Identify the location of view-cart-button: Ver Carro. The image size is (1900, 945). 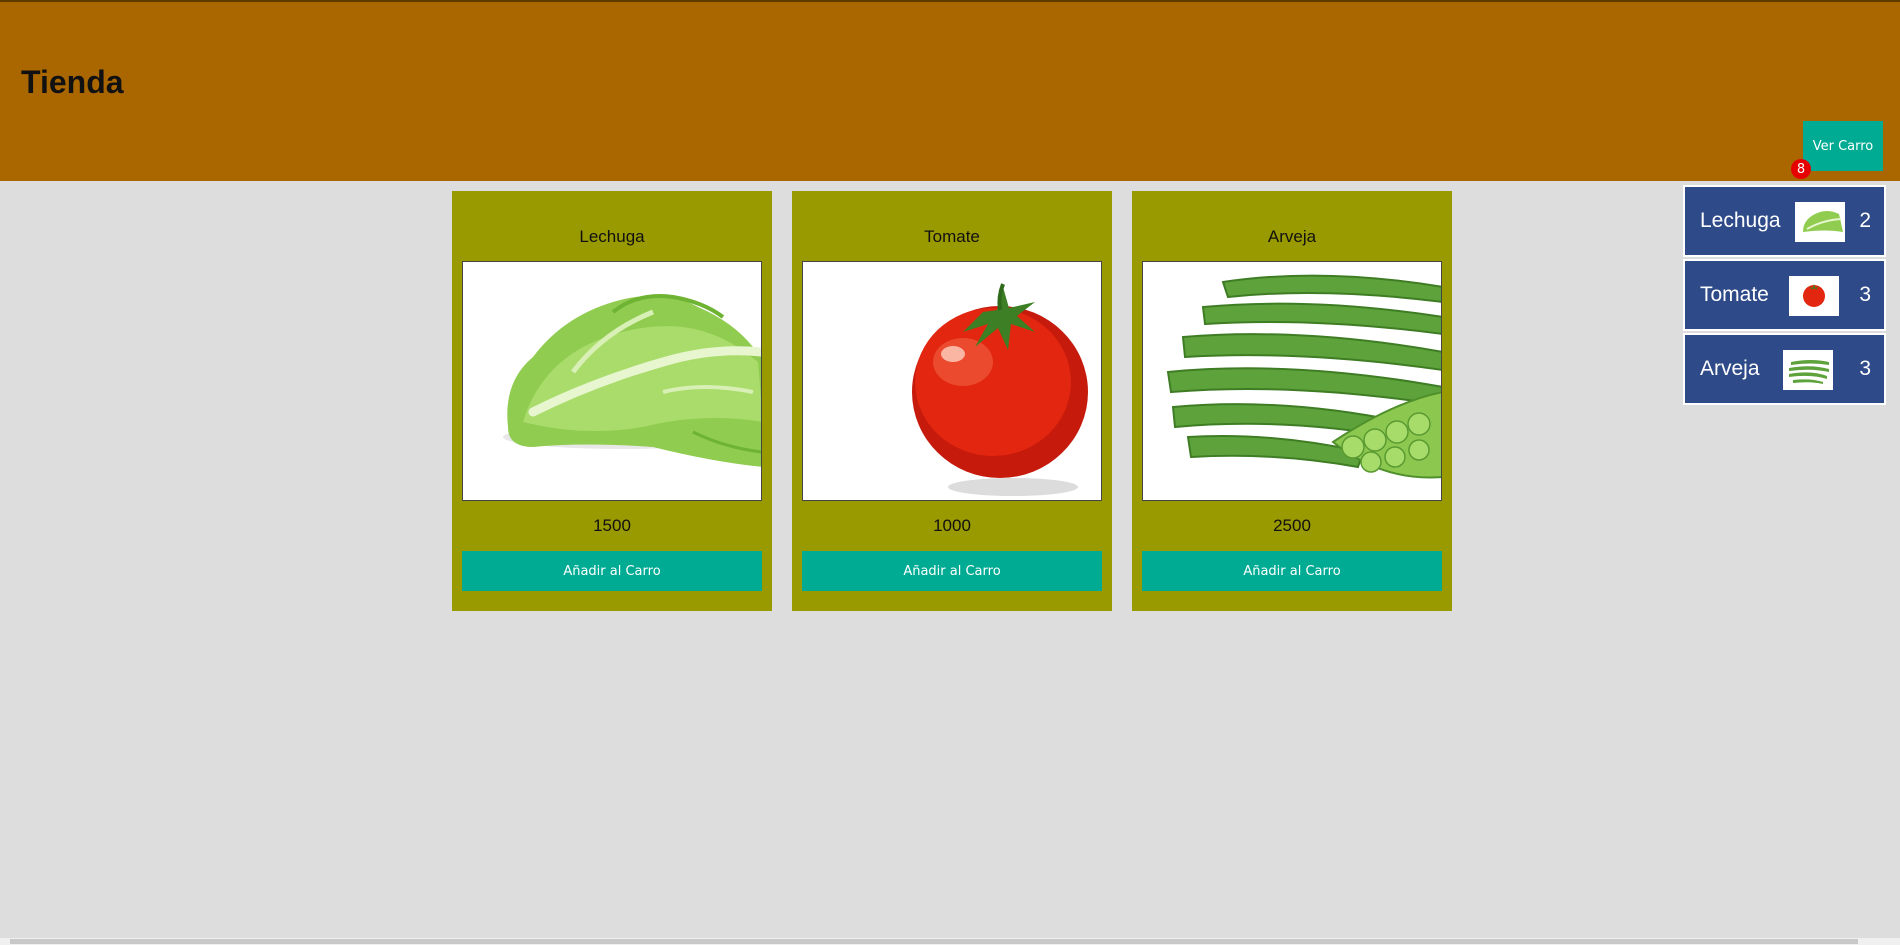
(1843, 146).